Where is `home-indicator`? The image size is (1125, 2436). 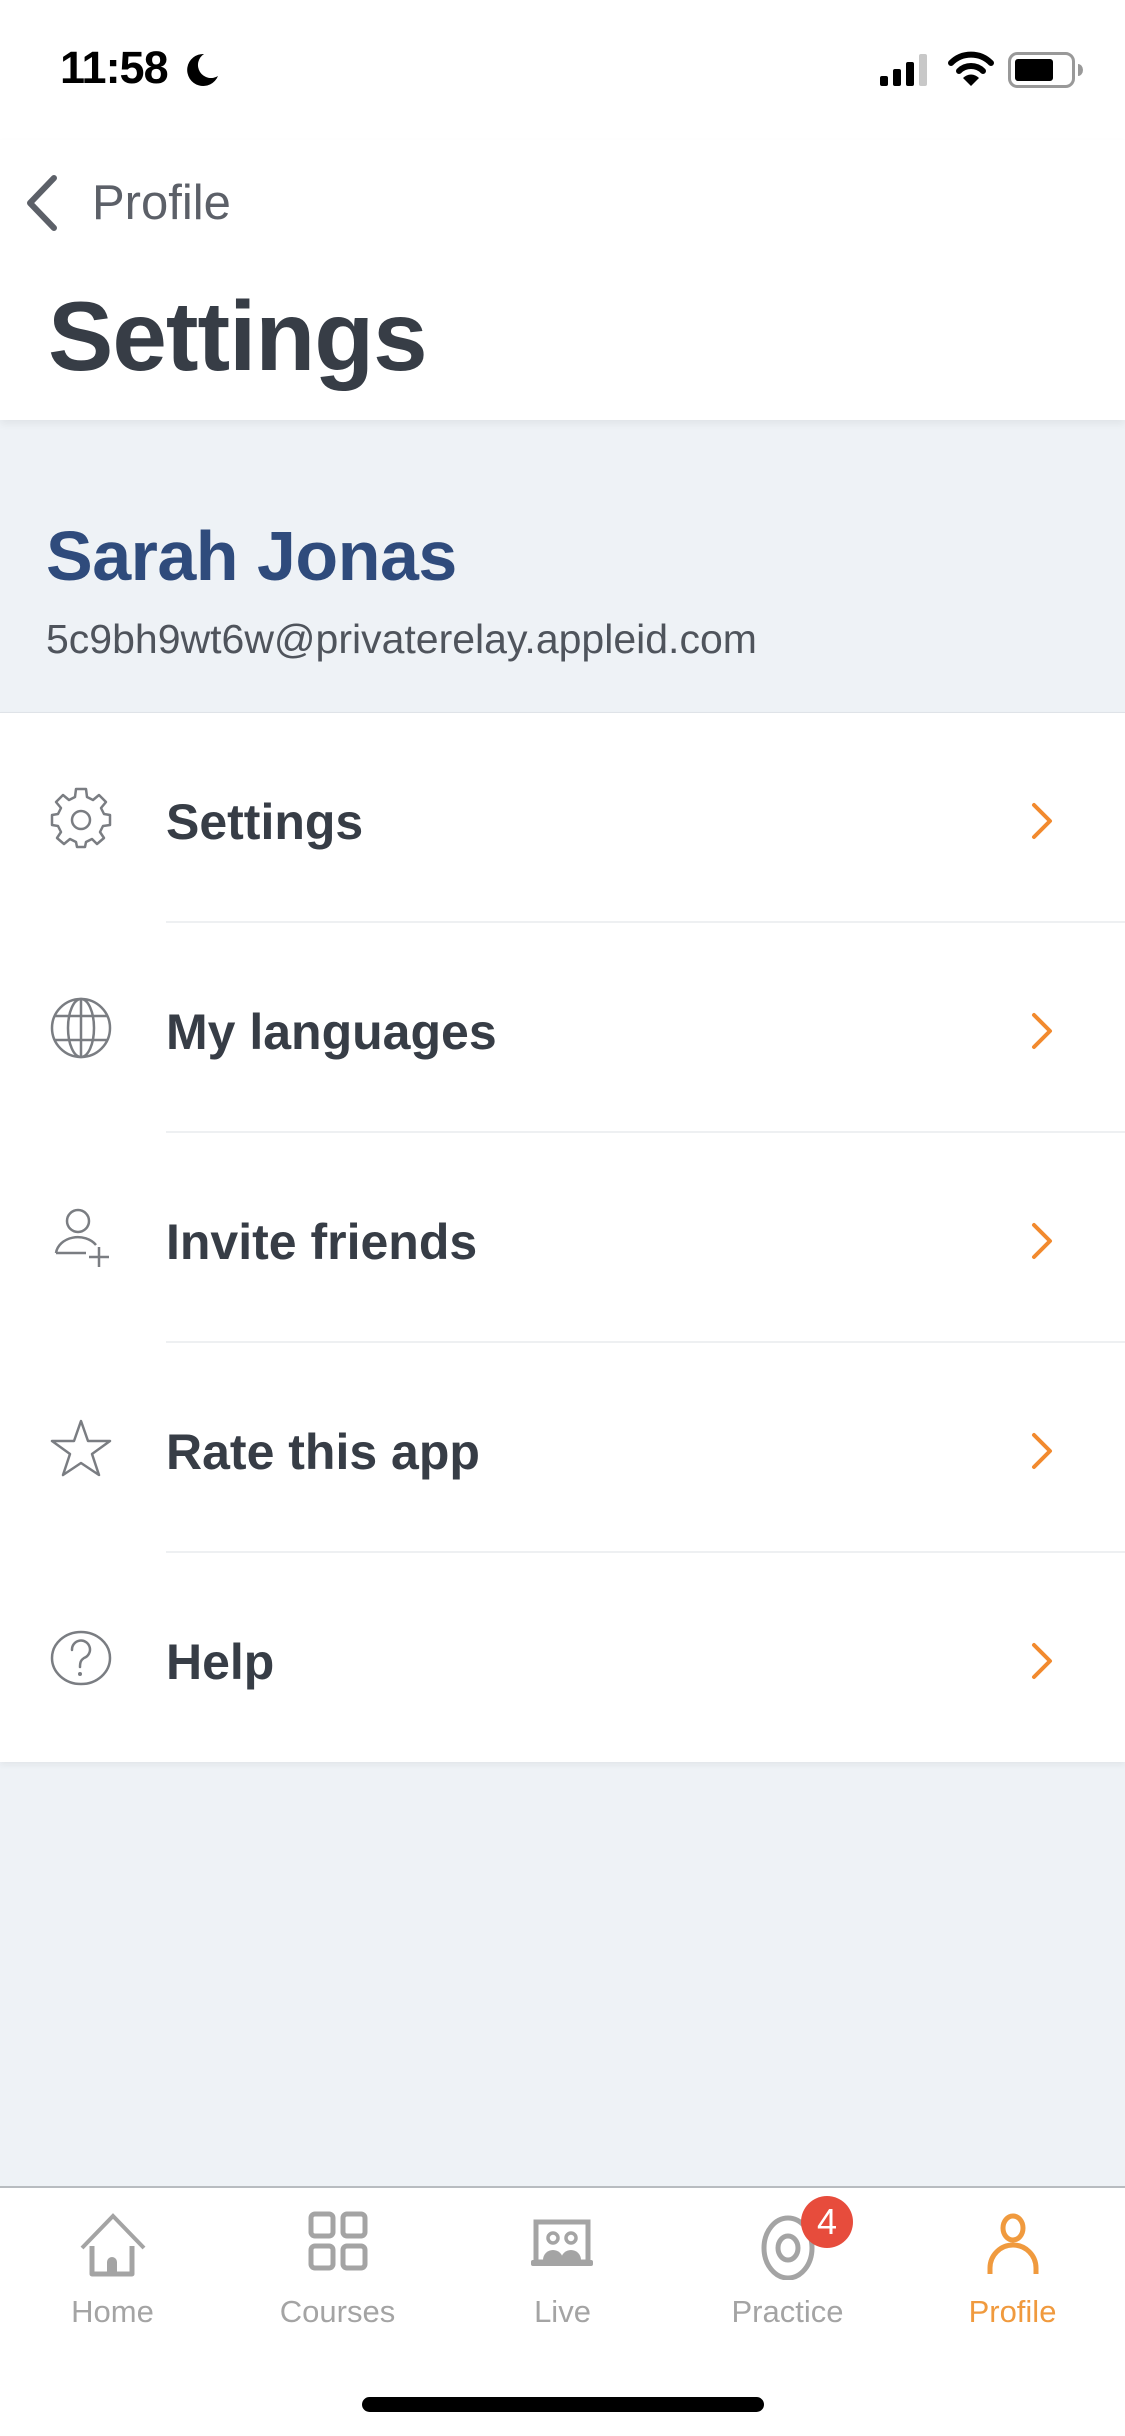 home-indicator is located at coordinates (563, 2404).